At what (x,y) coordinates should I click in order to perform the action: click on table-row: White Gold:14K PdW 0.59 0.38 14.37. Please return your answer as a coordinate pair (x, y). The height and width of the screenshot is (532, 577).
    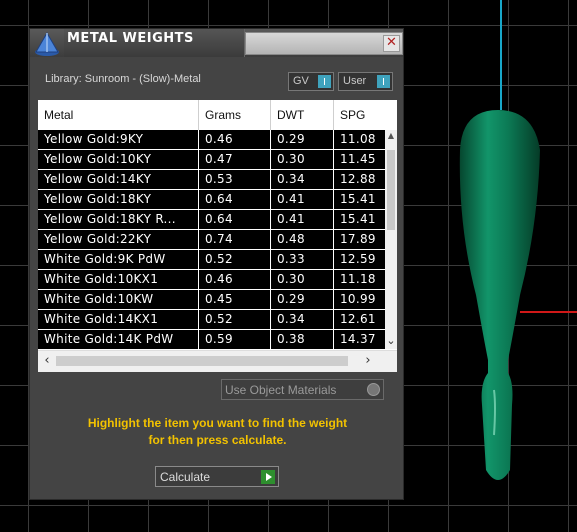
    Looking at the image, I should click on (211, 339).